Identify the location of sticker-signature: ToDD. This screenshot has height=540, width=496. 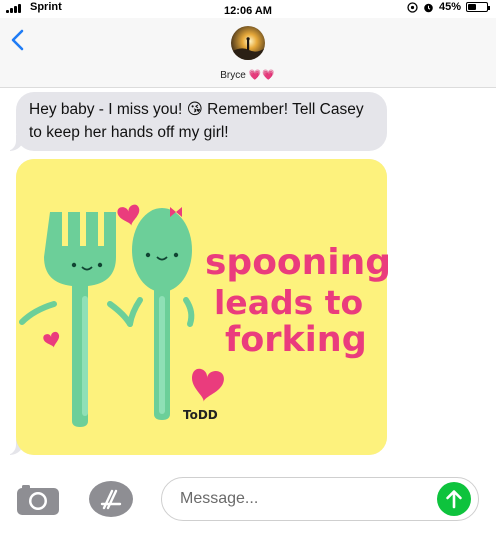
(200, 415).